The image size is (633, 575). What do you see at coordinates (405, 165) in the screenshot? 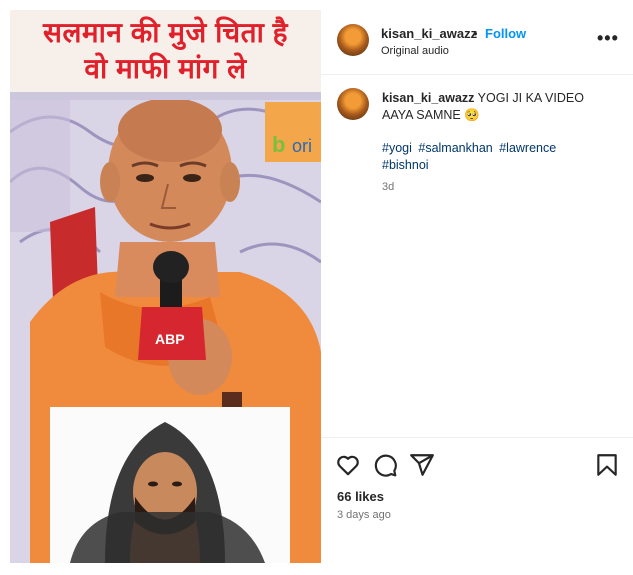
I see `hashtag: #bishnoi` at bounding box center [405, 165].